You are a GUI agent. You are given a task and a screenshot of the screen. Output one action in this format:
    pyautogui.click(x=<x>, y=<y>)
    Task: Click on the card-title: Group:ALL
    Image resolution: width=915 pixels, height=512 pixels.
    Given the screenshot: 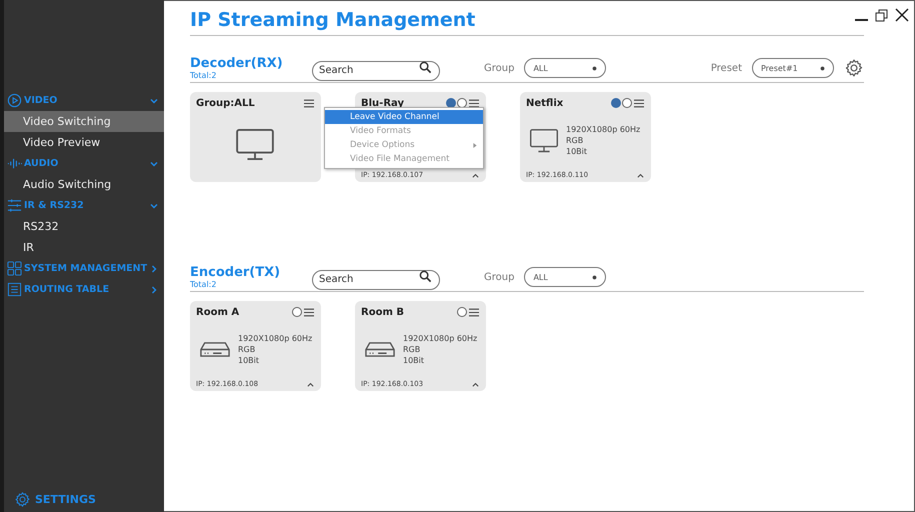 What is the action you would take?
    pyautogui.click(x=226, y=103)
    